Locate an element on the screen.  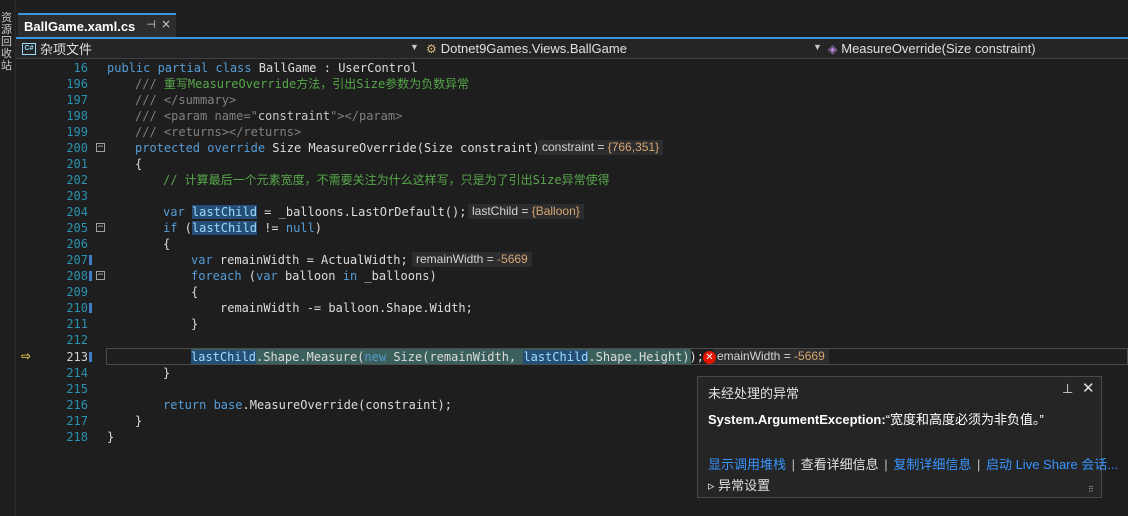
exception-message: System.ArgumentException:“宽度和高度必须为非负值。” is located at coordinates (876, 418).